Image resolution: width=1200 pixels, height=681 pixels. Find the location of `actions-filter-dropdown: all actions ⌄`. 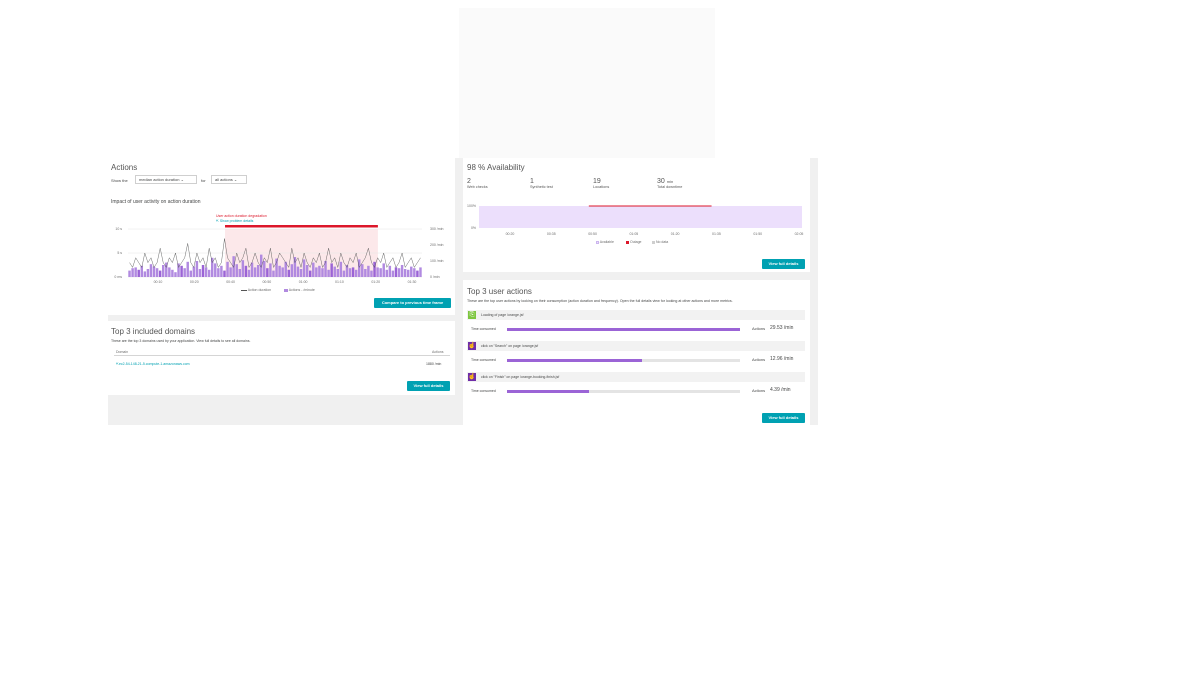

actions-filter-dropdown: all actions ⌄ is located at coordinates (229, 179).